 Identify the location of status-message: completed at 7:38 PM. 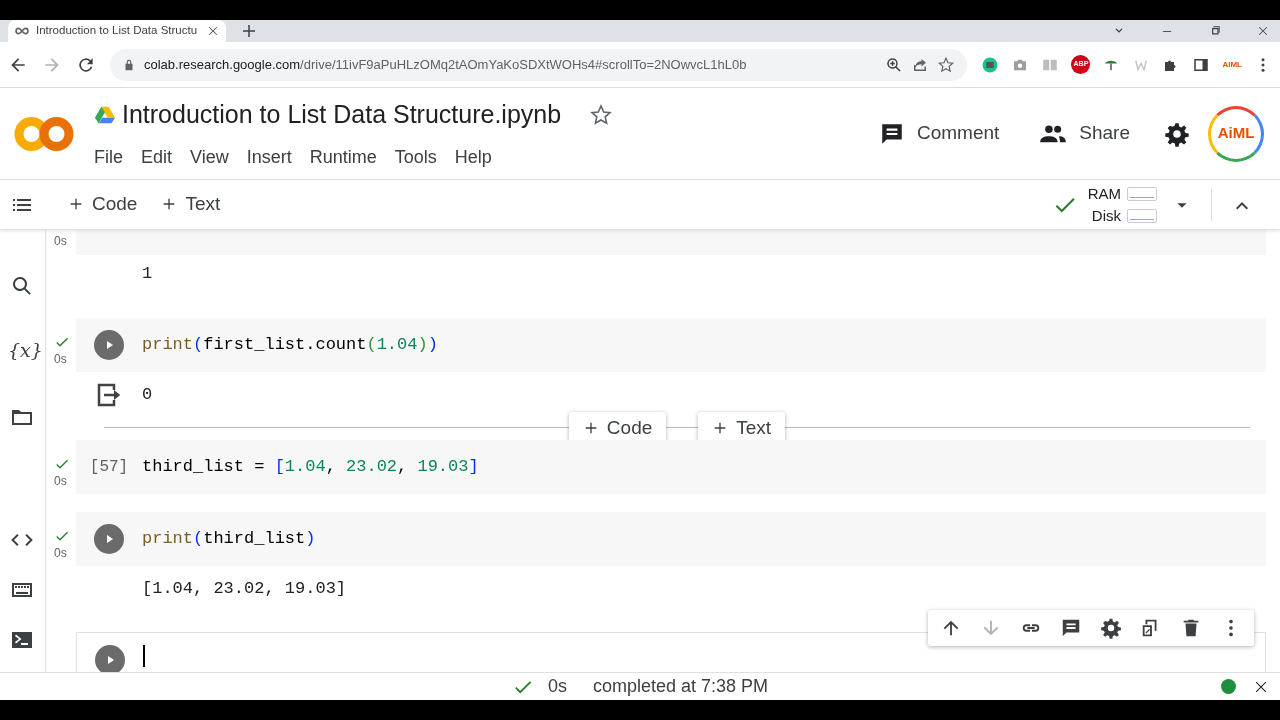
(680, 686).